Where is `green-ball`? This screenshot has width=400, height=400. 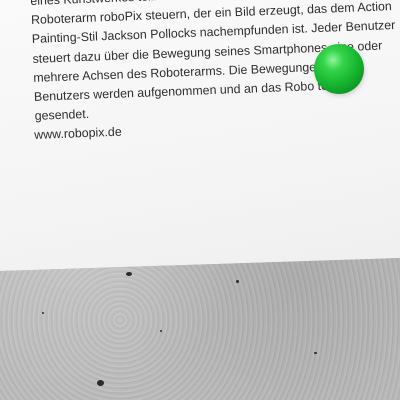 green-ball is located at coordinates (339, 69).